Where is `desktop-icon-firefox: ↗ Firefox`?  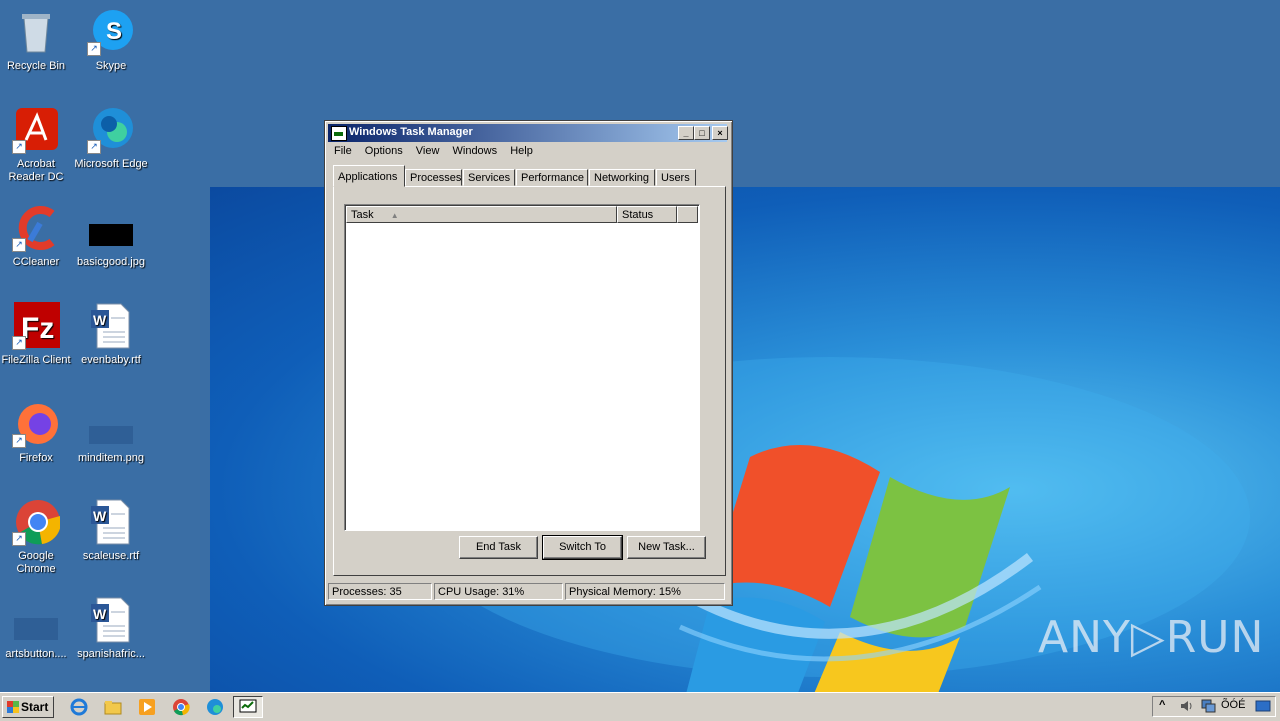 desktop-icon-firefox: ↗ Firefox is located at coordinates (37, 432).